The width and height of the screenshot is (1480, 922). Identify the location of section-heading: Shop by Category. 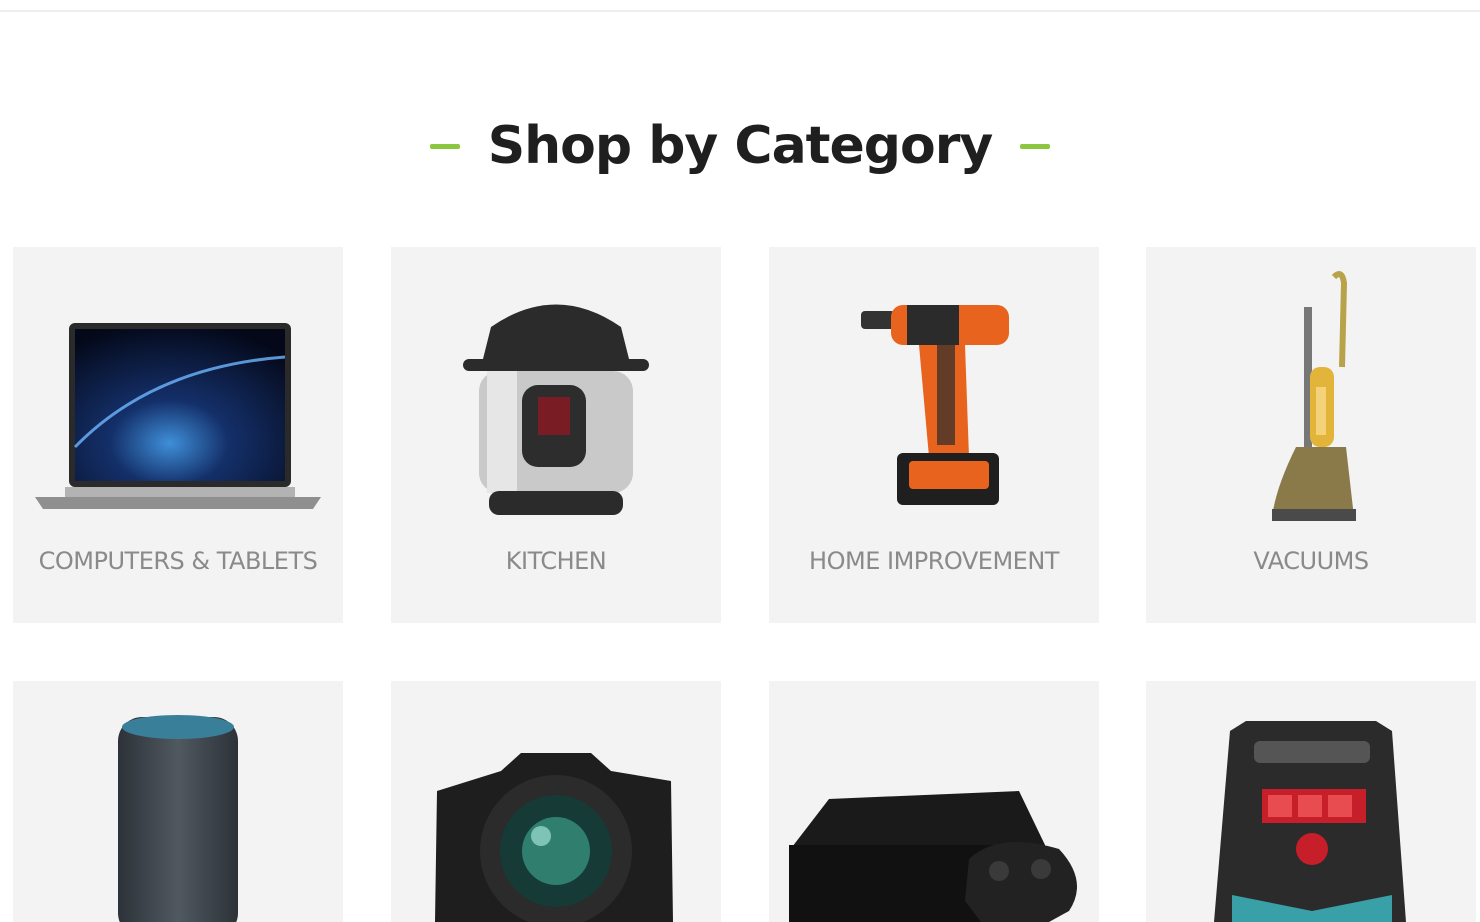
(740, 146).